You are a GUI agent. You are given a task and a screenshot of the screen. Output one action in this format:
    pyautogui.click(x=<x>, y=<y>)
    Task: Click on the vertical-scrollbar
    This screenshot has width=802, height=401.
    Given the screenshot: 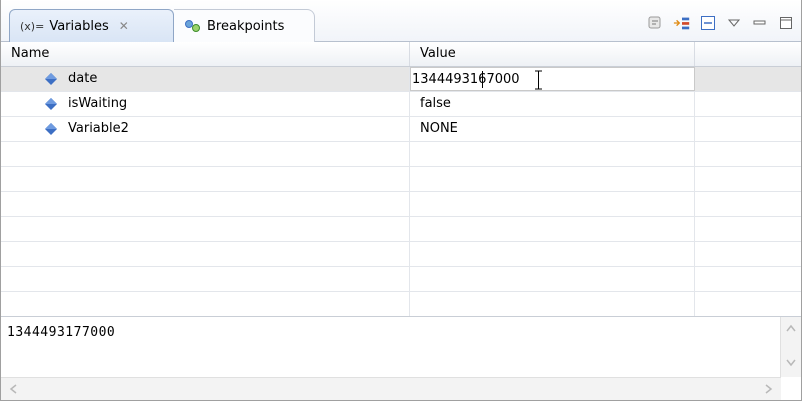 What is the action you would take?
    pyautogui.click(x=790, y=347)
    